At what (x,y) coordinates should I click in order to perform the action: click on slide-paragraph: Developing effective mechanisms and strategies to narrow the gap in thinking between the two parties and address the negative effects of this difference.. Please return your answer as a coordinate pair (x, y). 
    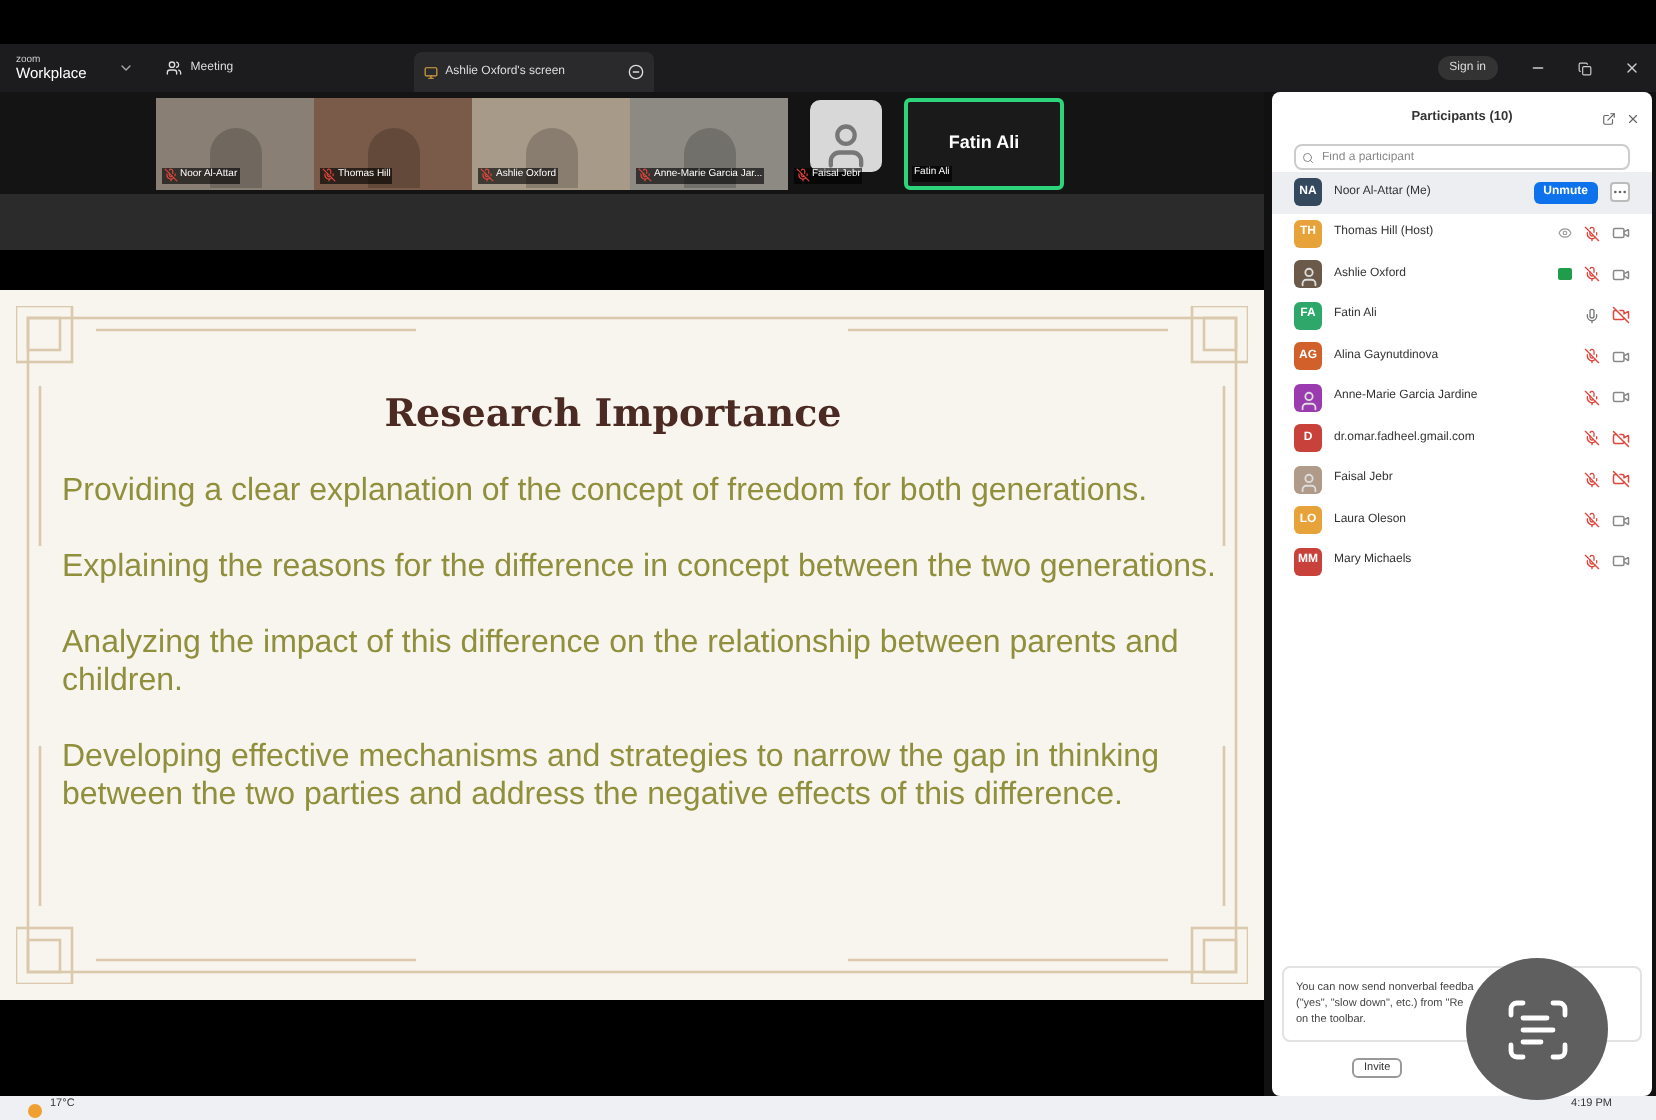
    Looking at the image, I should click on (611, 775).